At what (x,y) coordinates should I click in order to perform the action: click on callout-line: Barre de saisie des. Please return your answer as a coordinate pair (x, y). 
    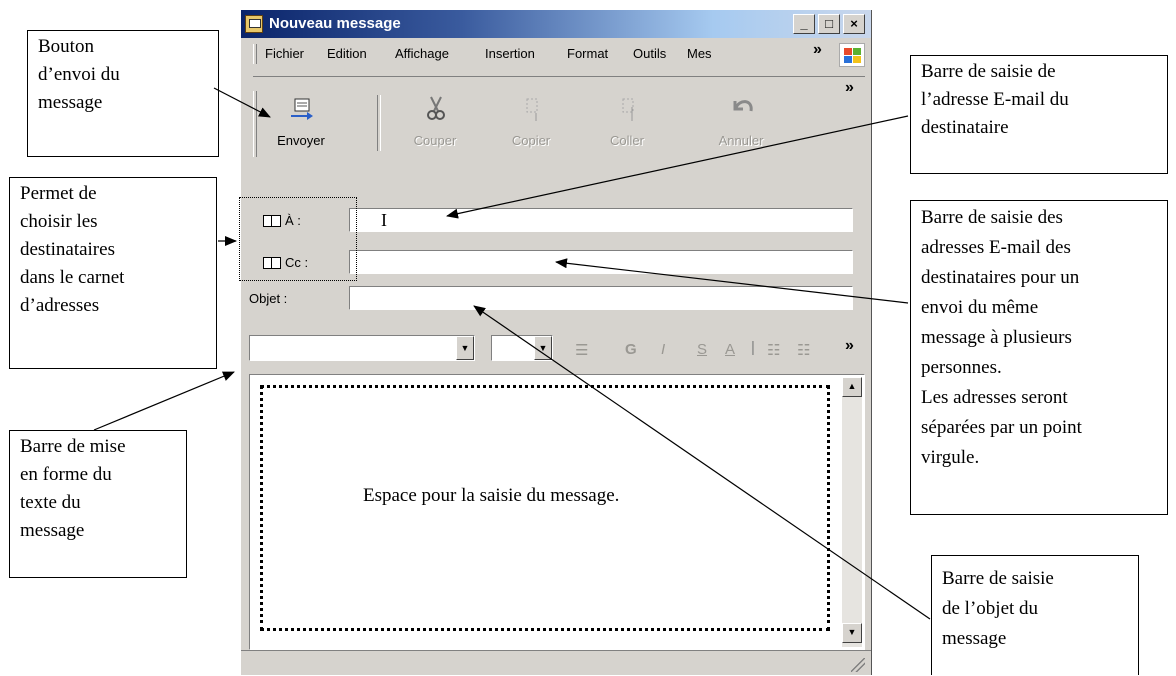
    Looking at the image, I should click on (992, 217).